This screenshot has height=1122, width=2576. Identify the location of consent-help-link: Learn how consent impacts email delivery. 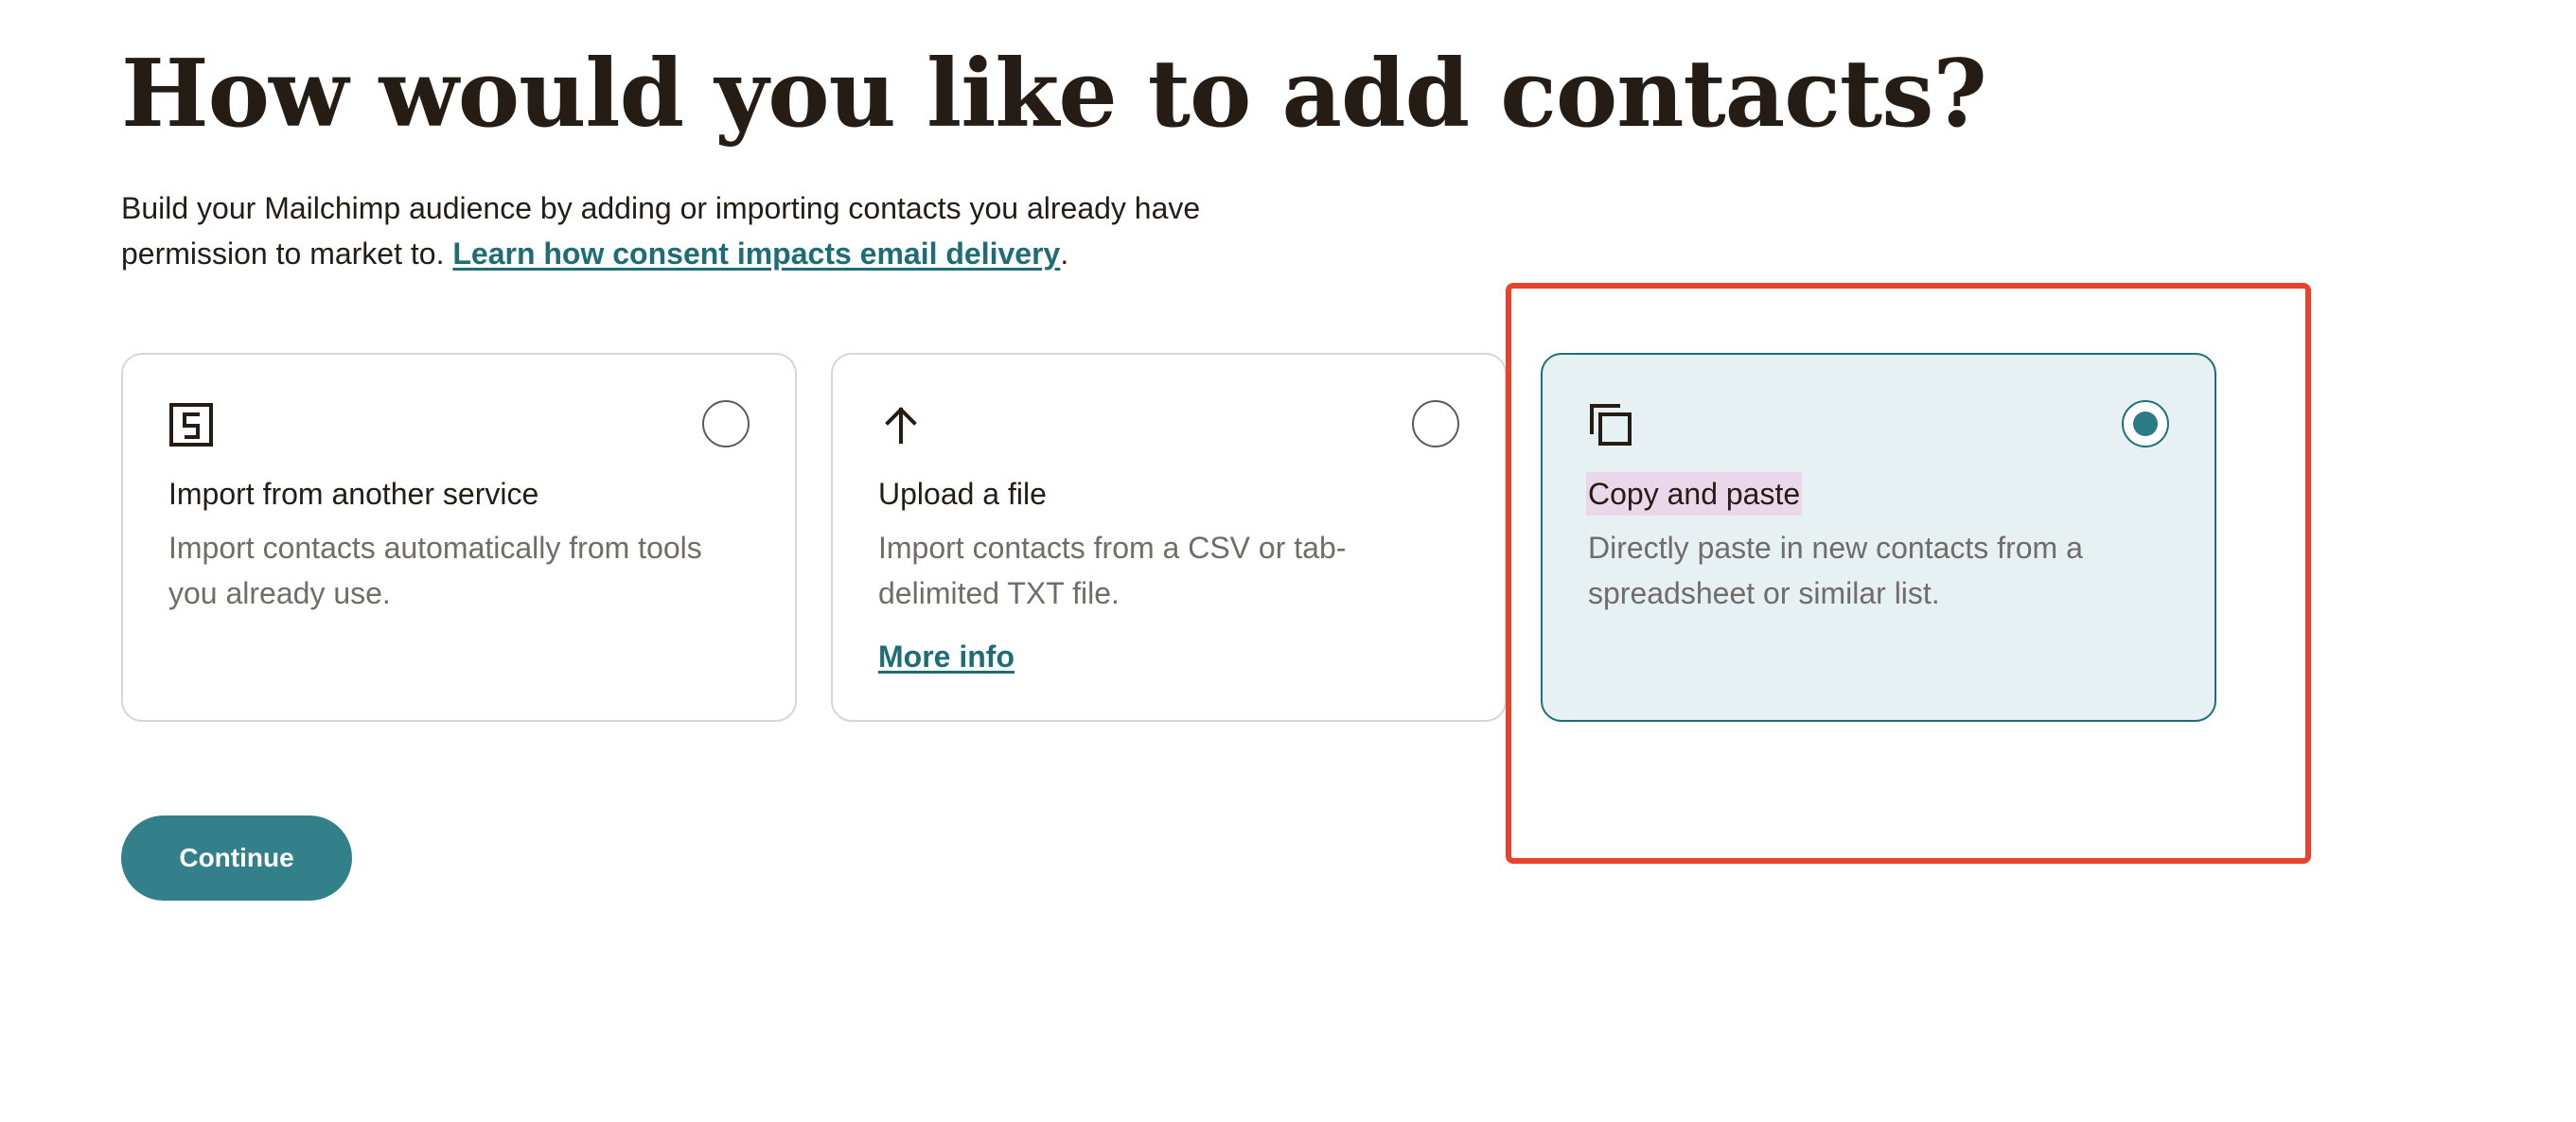
(756, 254).